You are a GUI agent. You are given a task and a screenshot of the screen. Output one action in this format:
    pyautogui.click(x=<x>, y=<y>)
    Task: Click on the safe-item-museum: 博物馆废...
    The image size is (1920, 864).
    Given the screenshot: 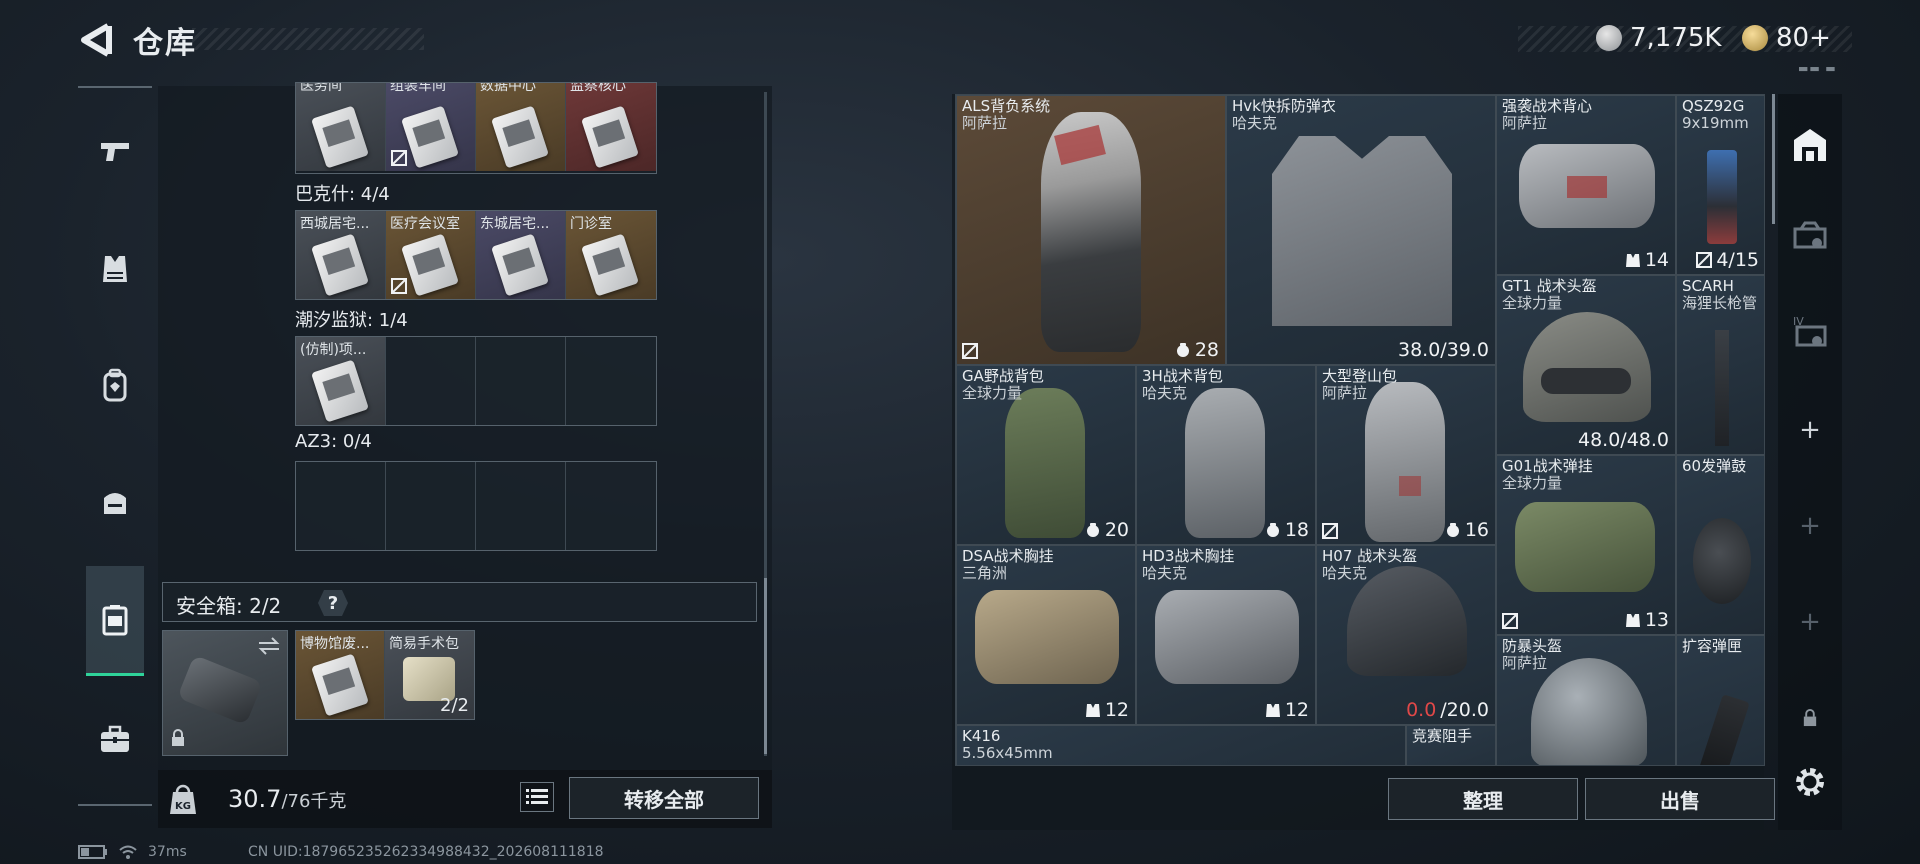 What is the action you would take?
    pyautogui.click(x=340, y=675)
    